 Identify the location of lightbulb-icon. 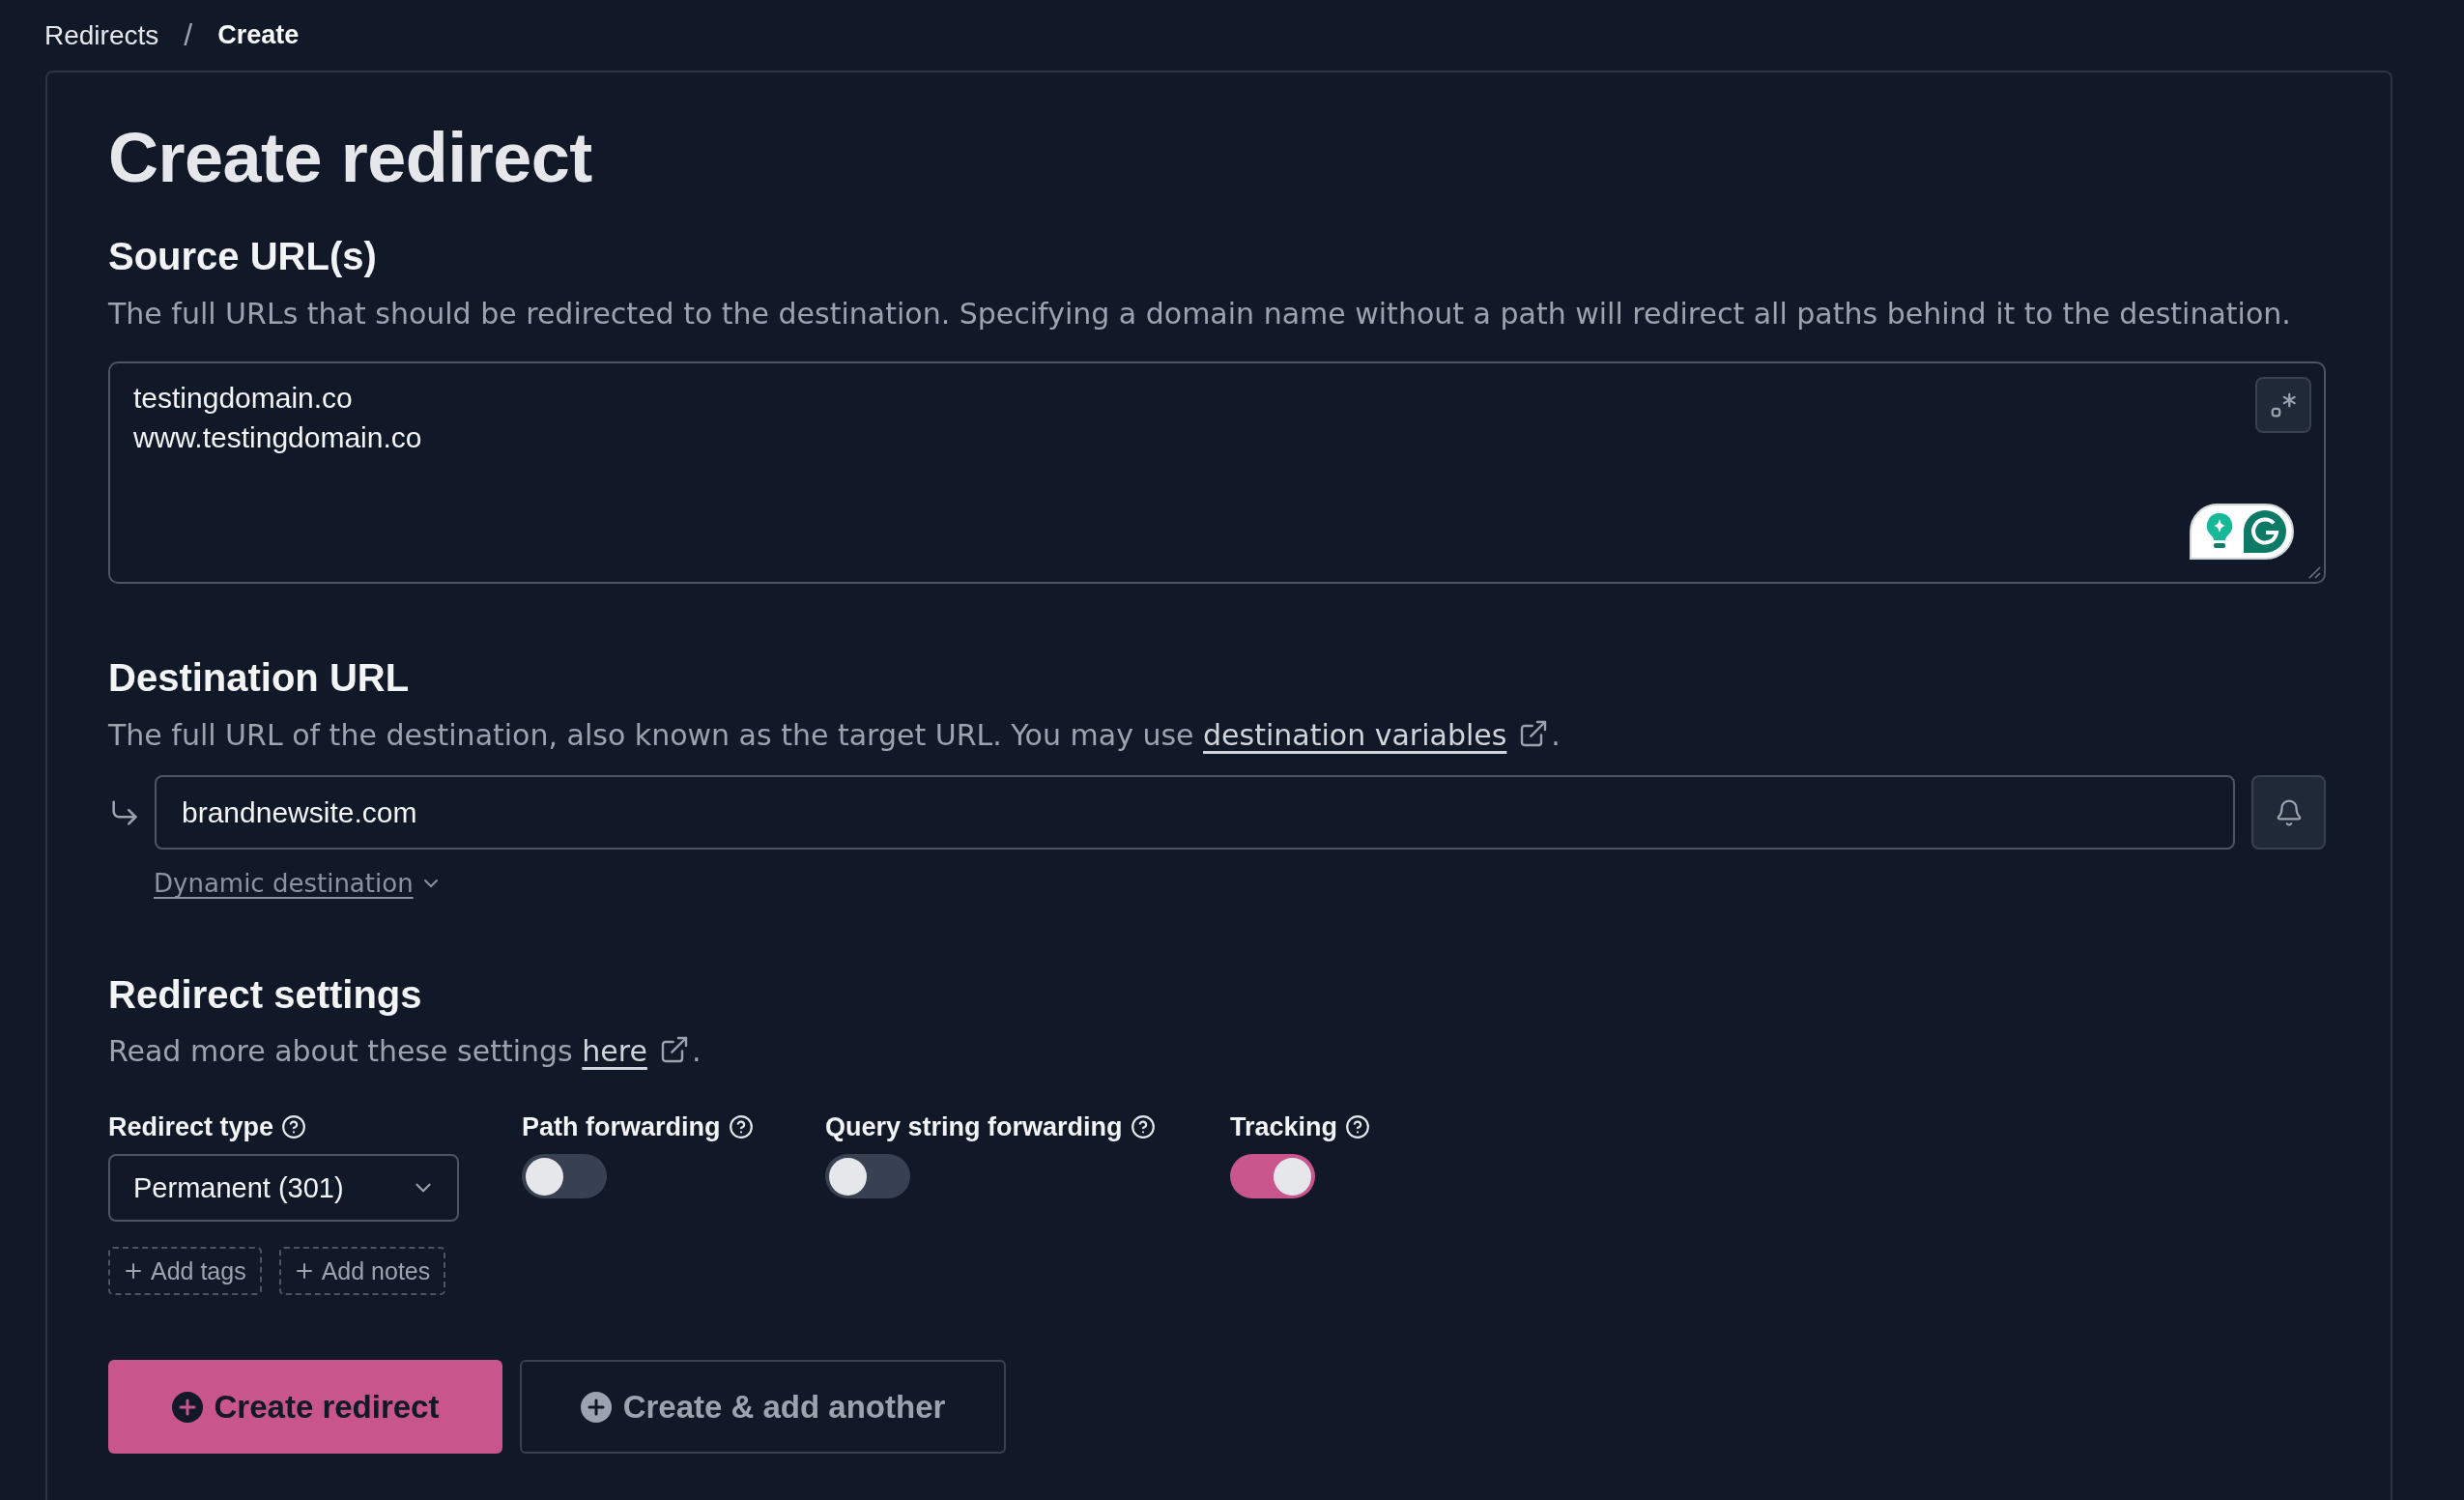
(2219, 531).